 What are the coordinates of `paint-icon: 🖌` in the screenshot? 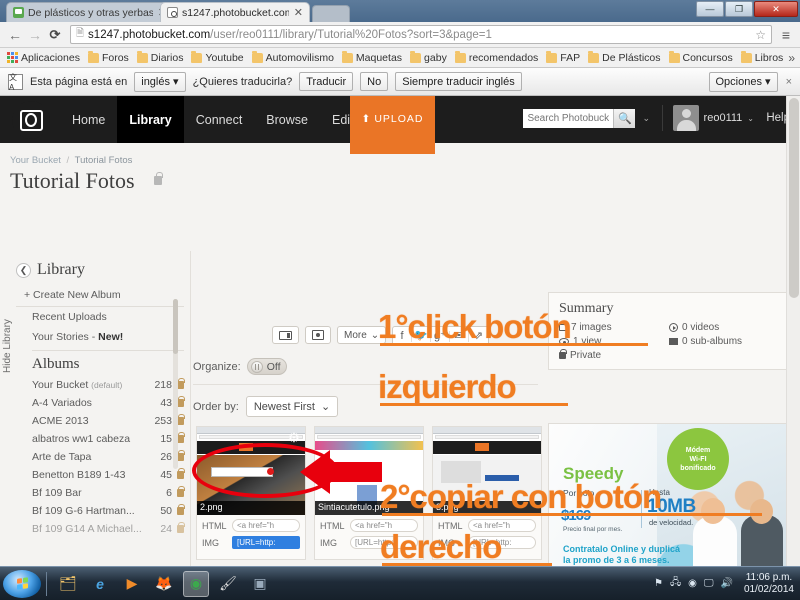 It's located at (228, 584).